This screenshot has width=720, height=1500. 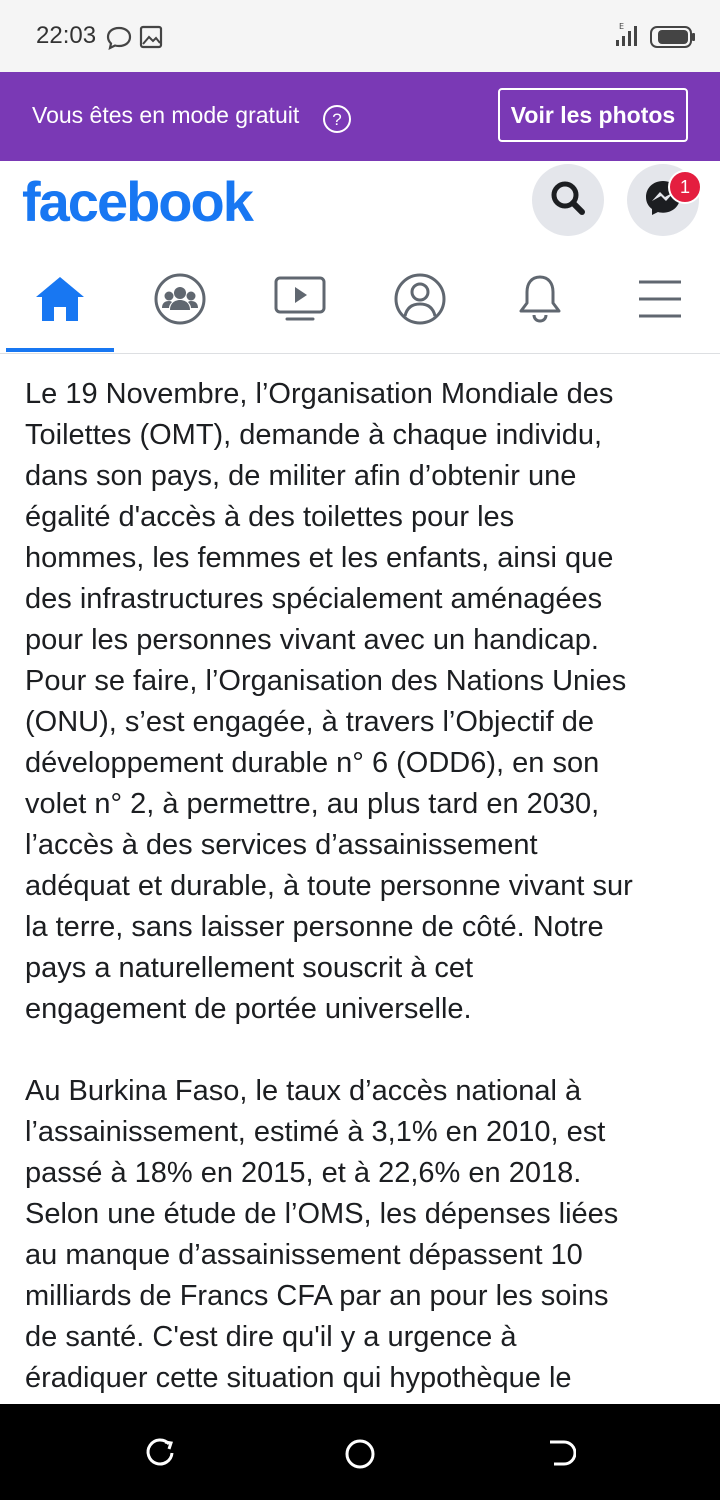 I want to click on help-icon: ?, so click(x=337, y=121).